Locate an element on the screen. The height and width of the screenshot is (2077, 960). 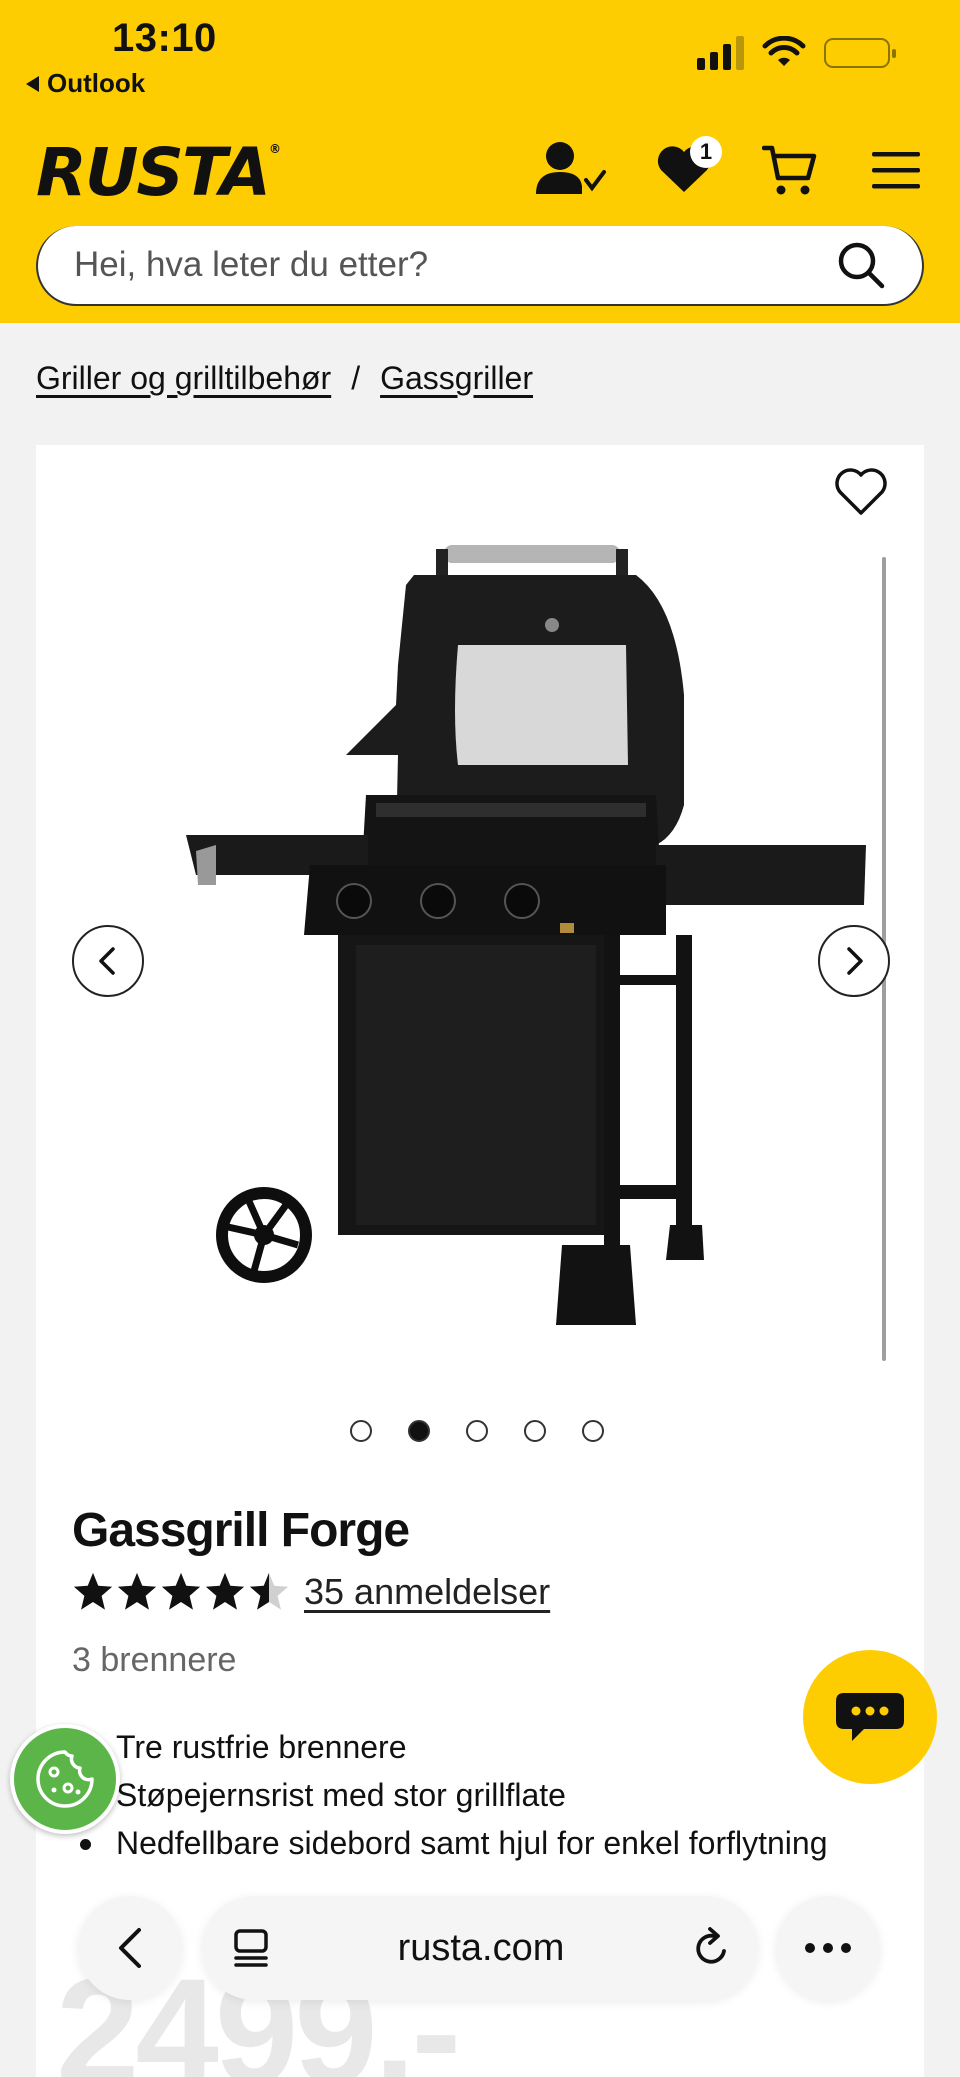
browser-more-button is located at coordinates (828, 1948).